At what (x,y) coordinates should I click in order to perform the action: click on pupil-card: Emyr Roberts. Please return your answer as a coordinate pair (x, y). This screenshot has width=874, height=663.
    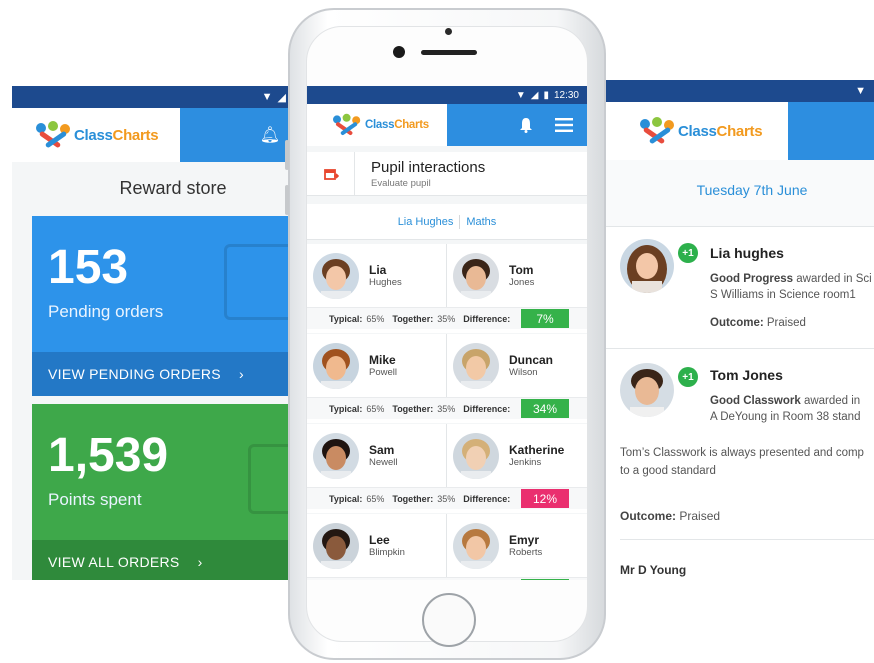
    Looking at the image, I should click on (516, 545).